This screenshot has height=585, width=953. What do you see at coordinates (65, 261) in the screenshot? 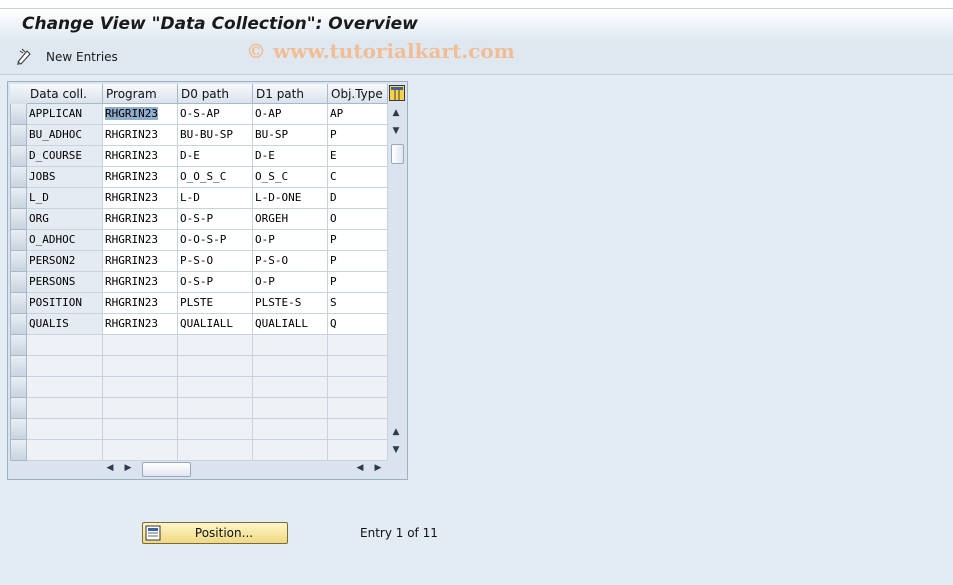
I see `table-cell-data-coll: PERSON2` at bounding box center [65, 261].